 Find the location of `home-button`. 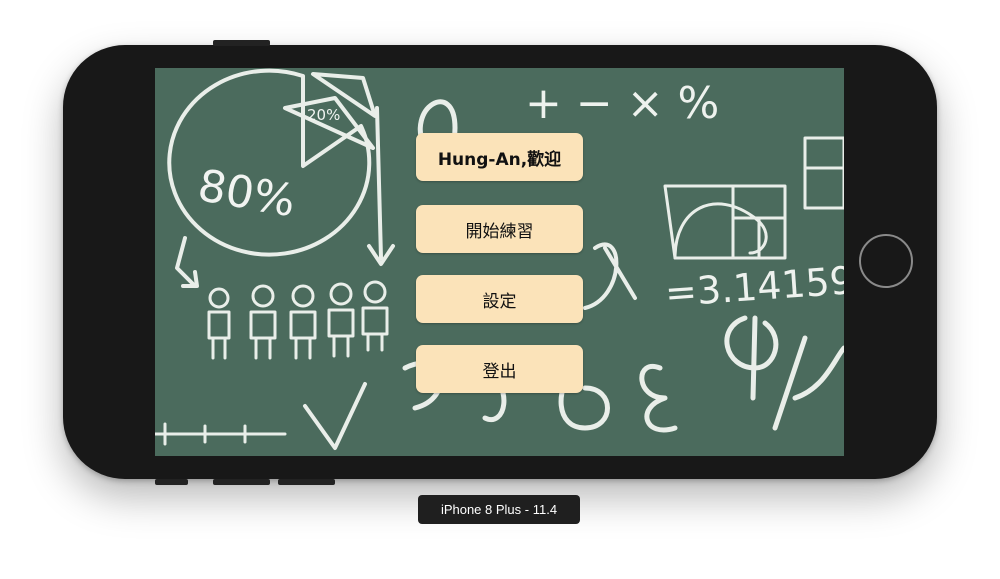

home-button is located at coordinates (886, 261).